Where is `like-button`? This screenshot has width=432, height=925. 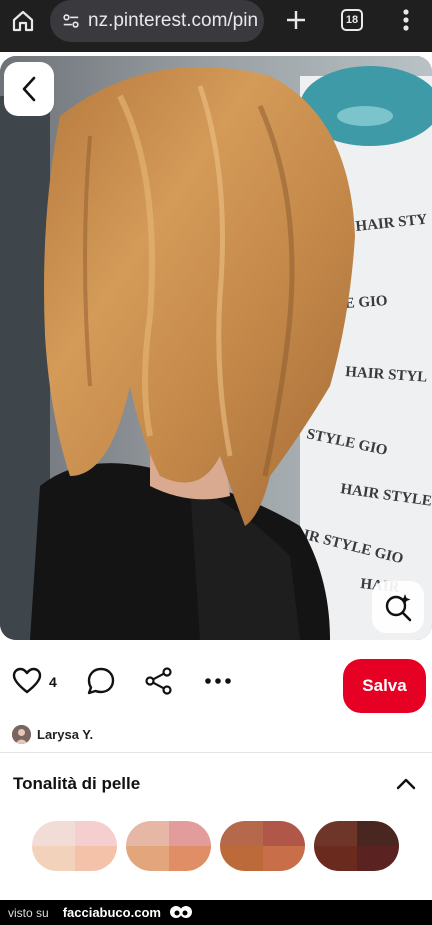 like-button is located at coordinates (27, 681).